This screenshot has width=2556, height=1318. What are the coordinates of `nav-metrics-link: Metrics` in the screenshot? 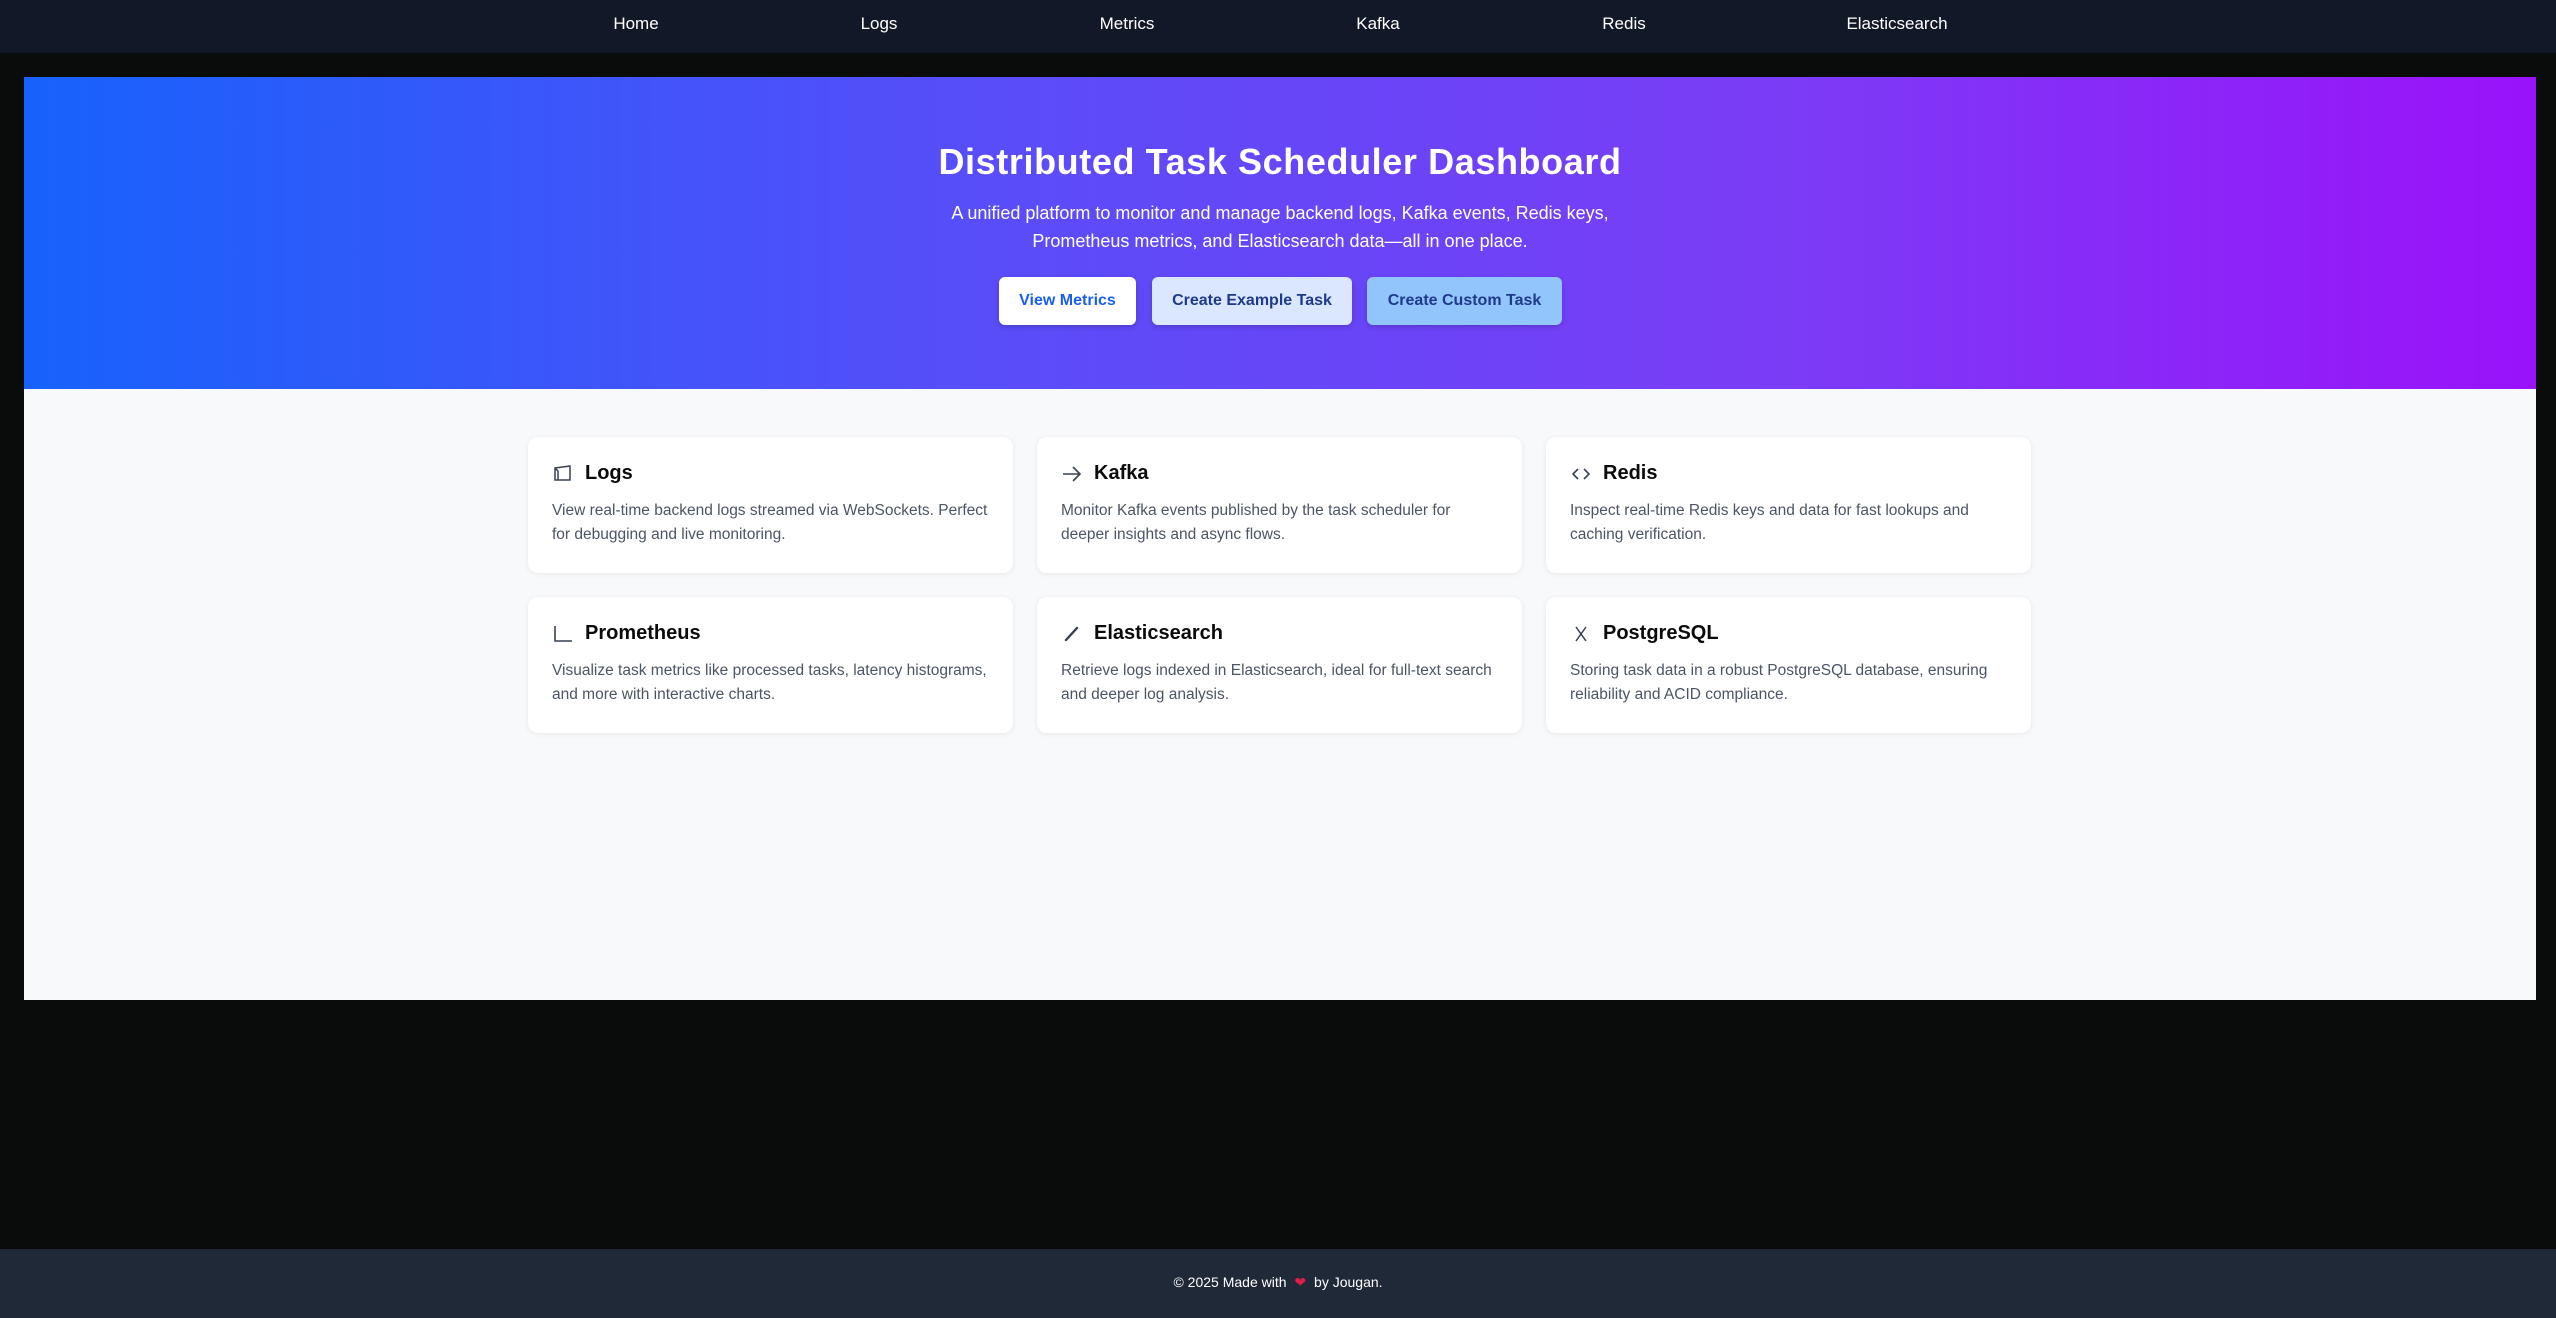 It's located at (1127, 24).